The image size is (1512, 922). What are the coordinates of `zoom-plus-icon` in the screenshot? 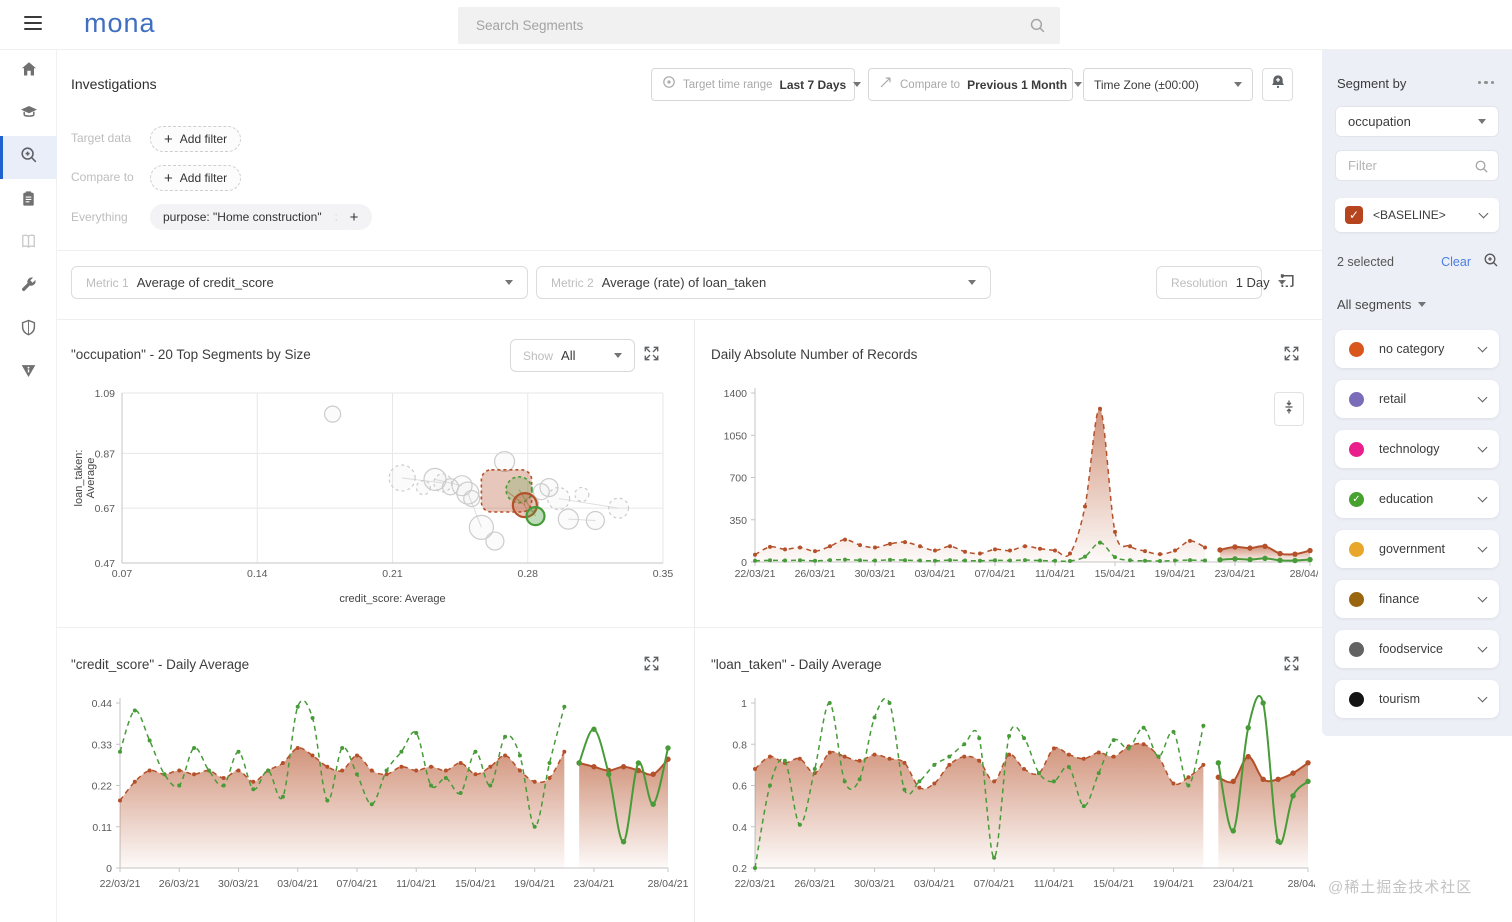 It's located at (1491, 261).